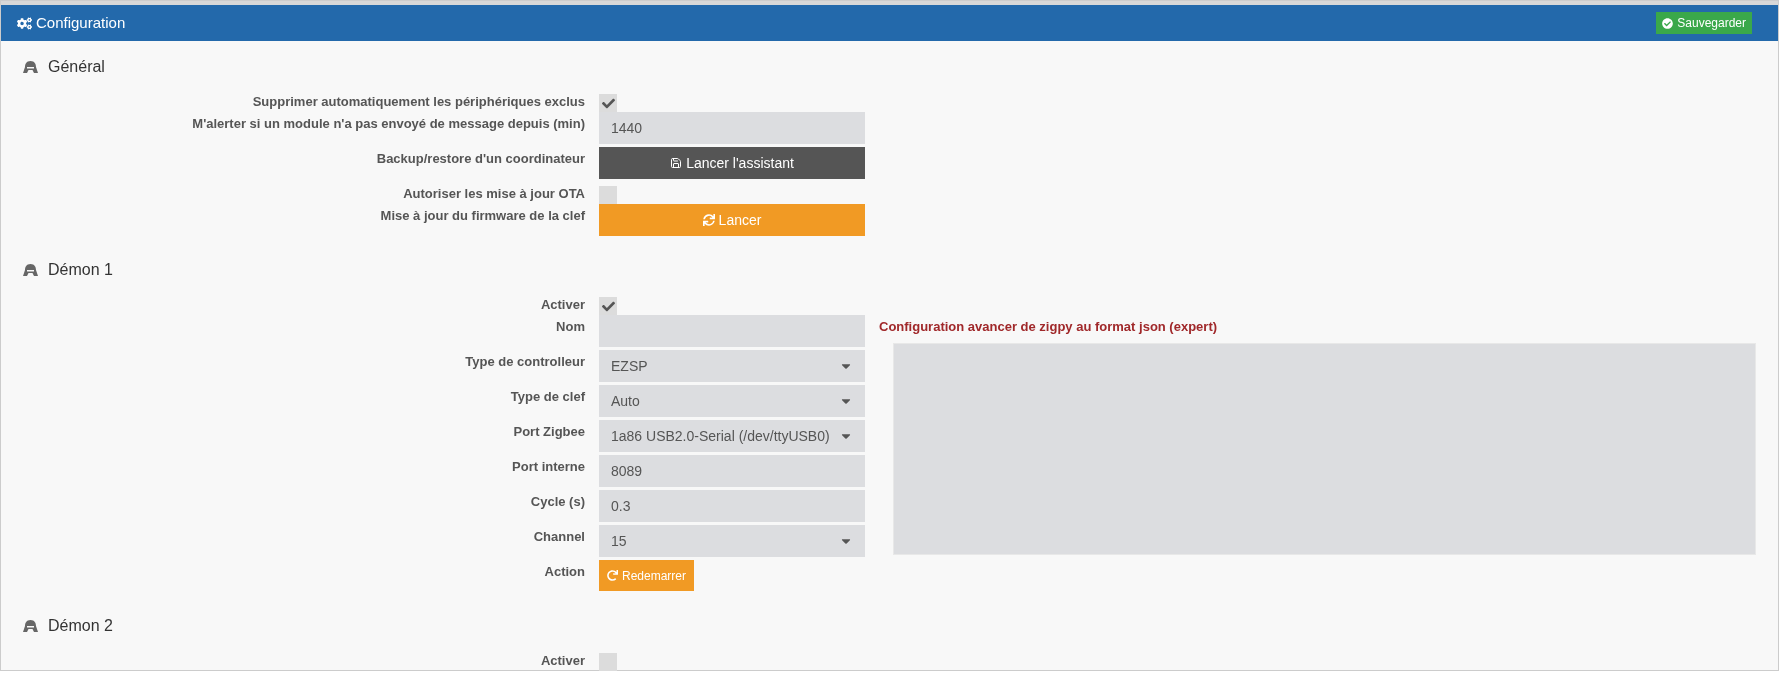 The width and height of the screenshot is (1779, 674). I want to click on field-label: Port Zigbee, so click(549, 432).